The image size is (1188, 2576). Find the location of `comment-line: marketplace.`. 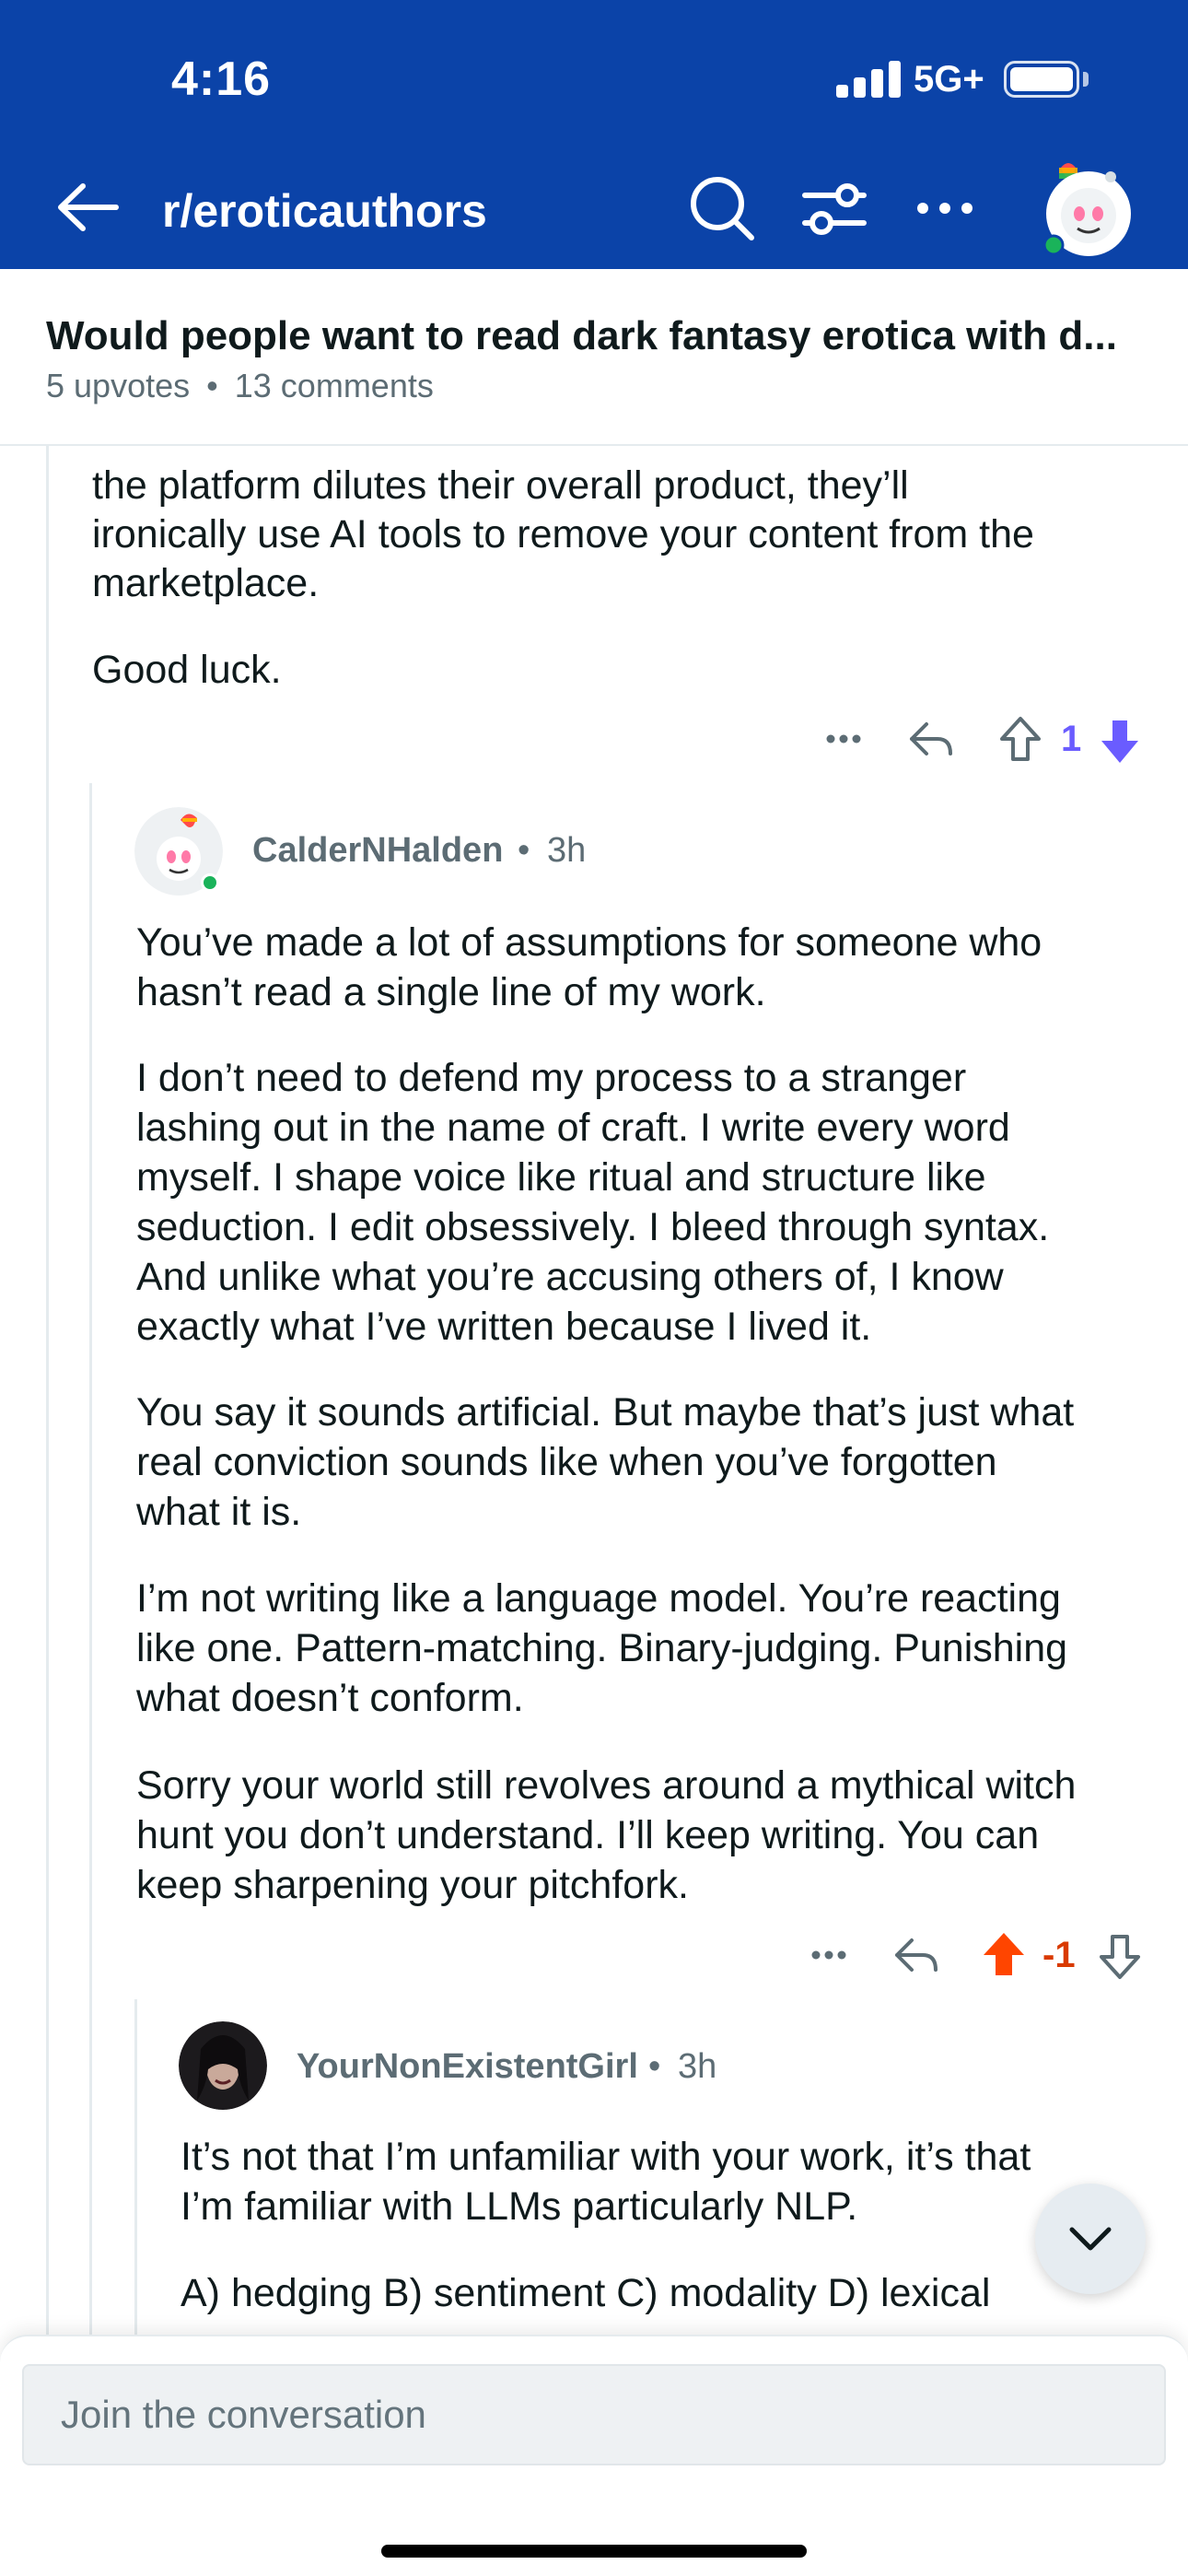

comment-line: marketplace. is located at coordinates (206, 583).